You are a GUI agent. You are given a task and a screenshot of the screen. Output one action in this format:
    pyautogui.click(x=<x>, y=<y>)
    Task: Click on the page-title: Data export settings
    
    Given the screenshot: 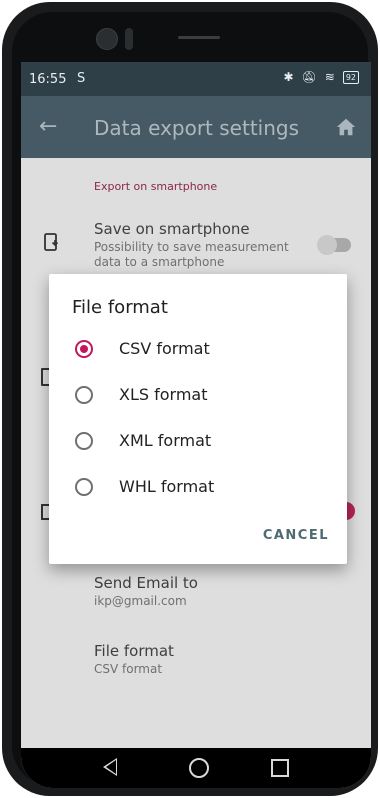 What is the action you would take?
    pyautogui.click(x=197, y=128)
    